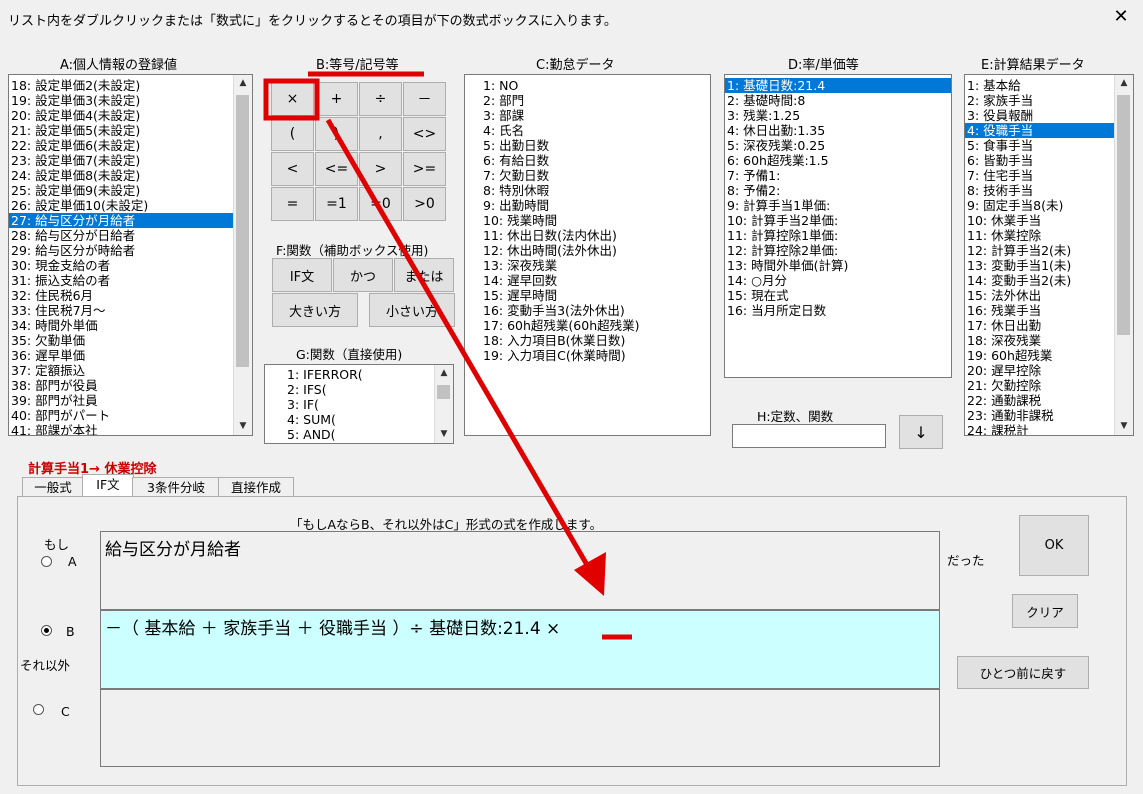 The image size is (1143, 794). Describe the element at coordinates (459, 345) in the screenshot. I see `annotation-arrow` at that location.